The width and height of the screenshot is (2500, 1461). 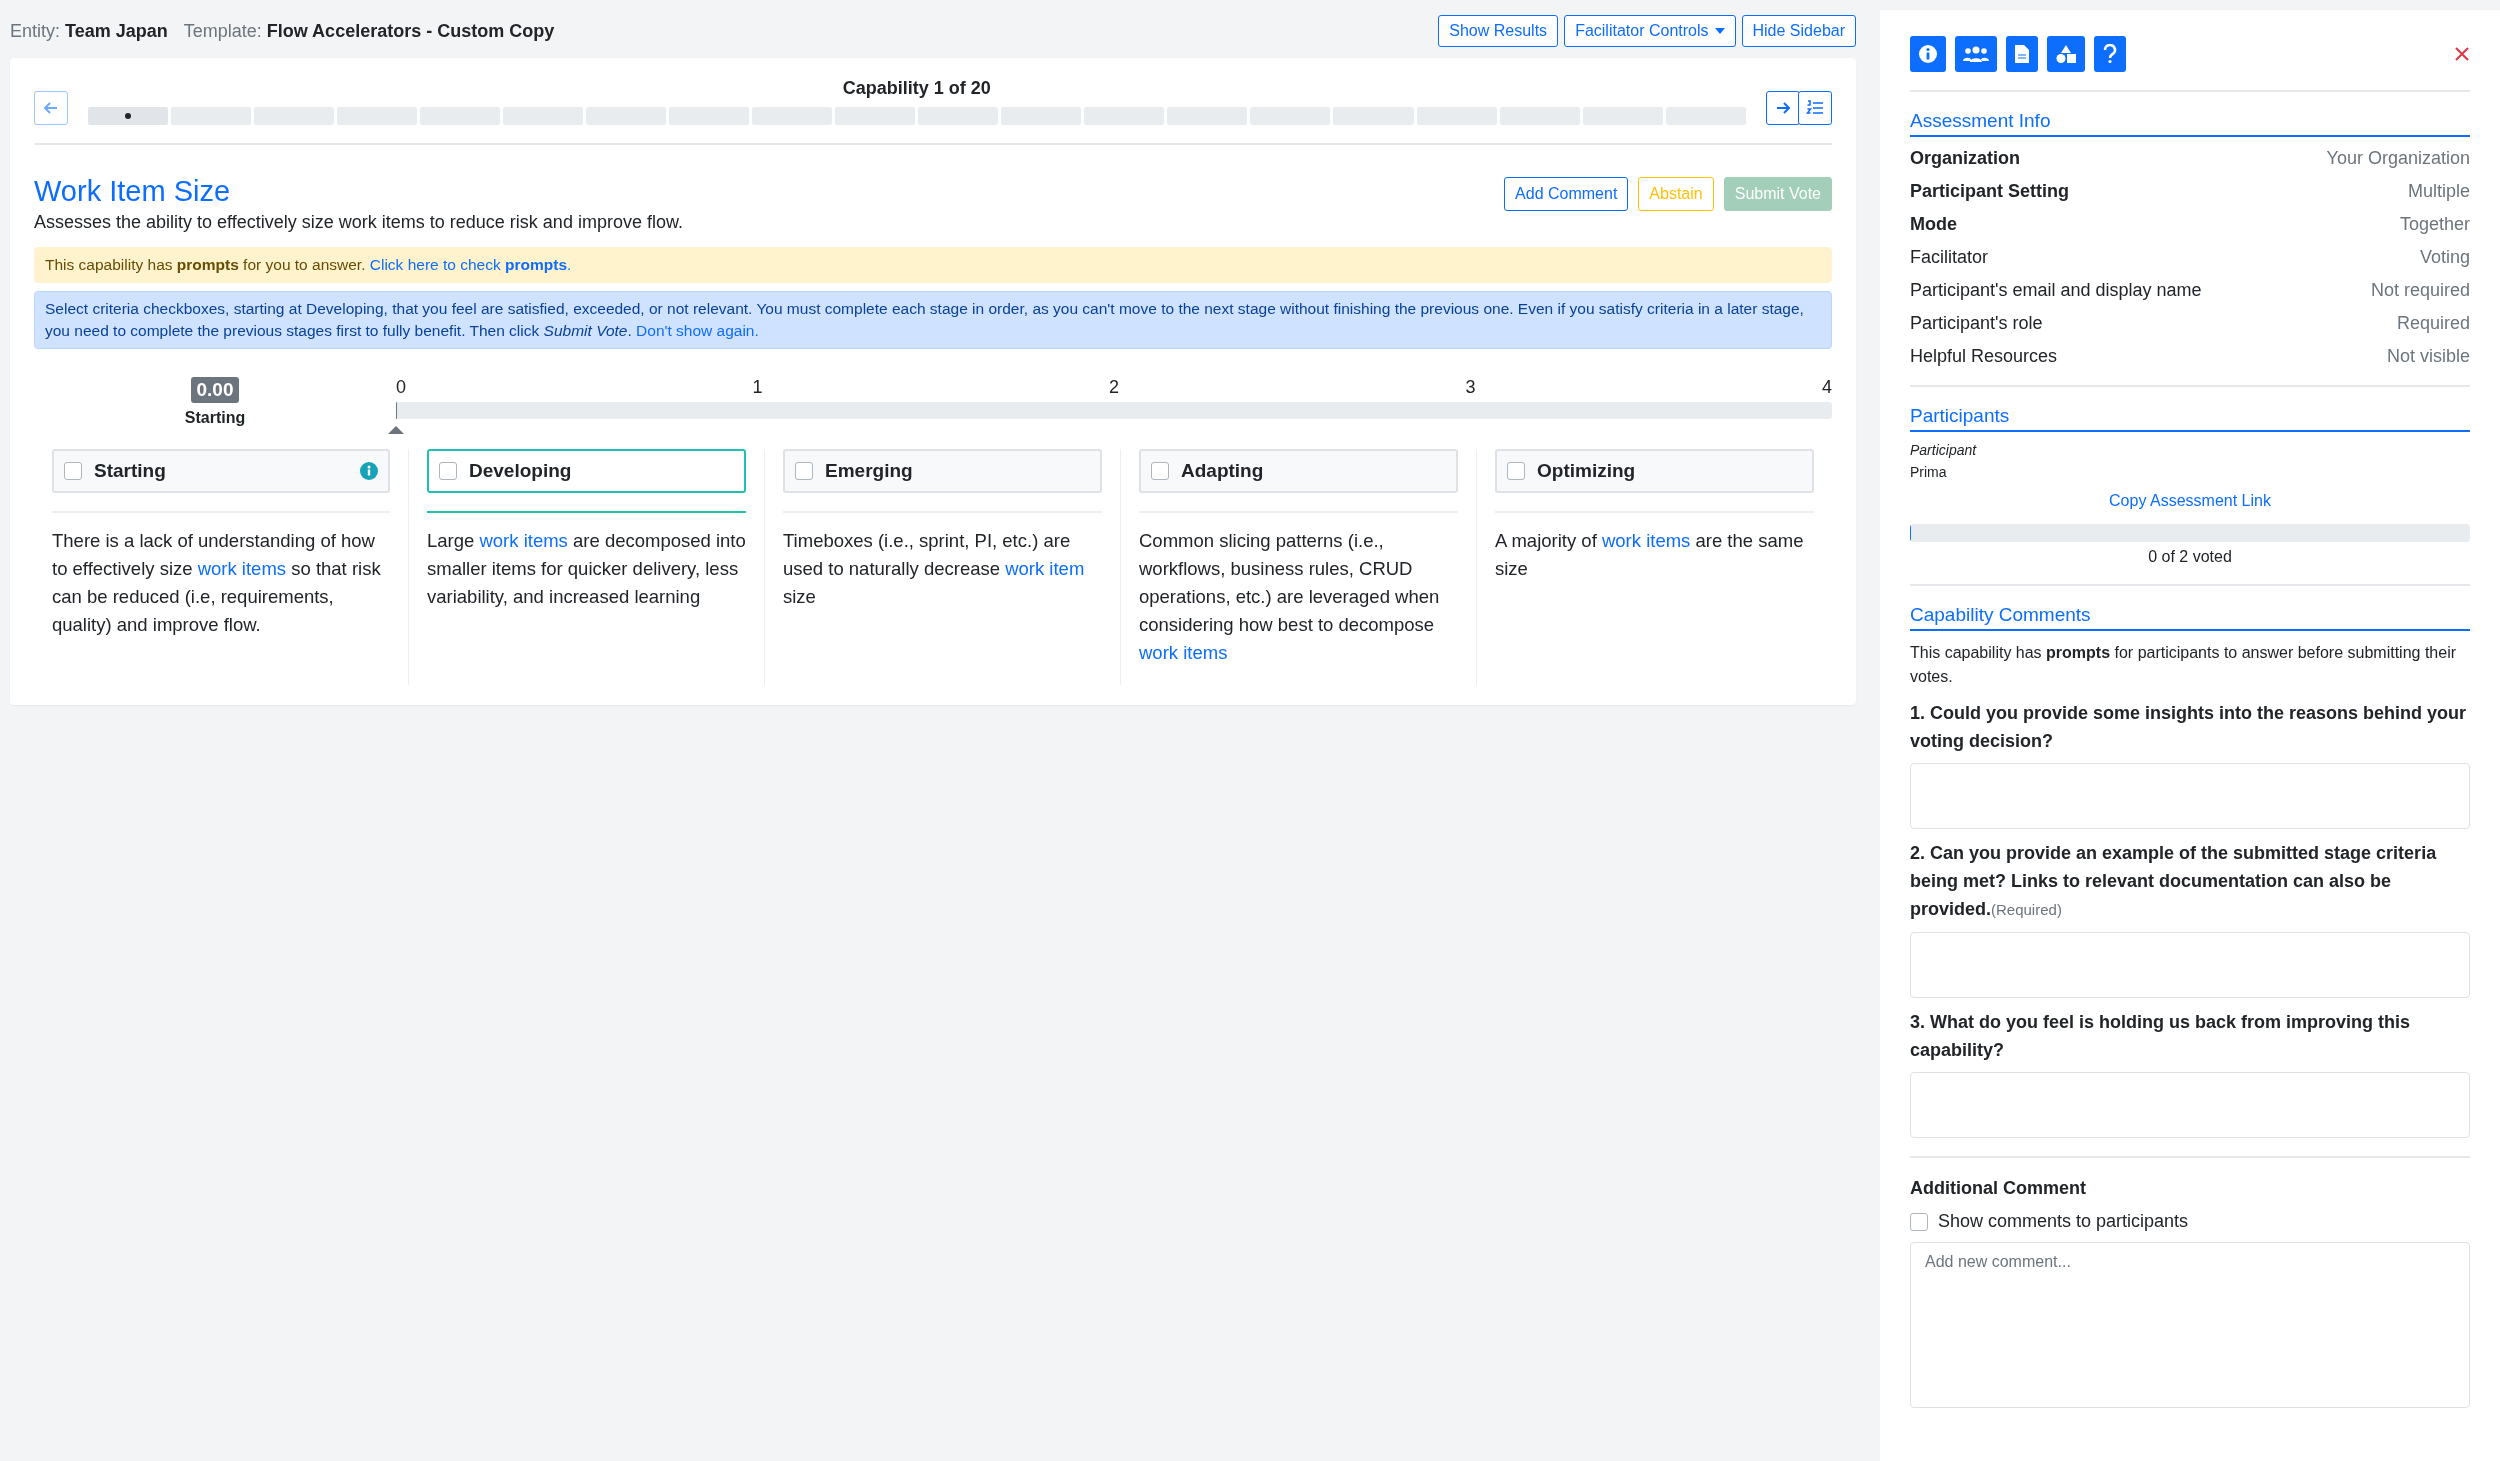 I want to click on additional-comment-heading: Additional Comment, so click(x=1998, y=1188).